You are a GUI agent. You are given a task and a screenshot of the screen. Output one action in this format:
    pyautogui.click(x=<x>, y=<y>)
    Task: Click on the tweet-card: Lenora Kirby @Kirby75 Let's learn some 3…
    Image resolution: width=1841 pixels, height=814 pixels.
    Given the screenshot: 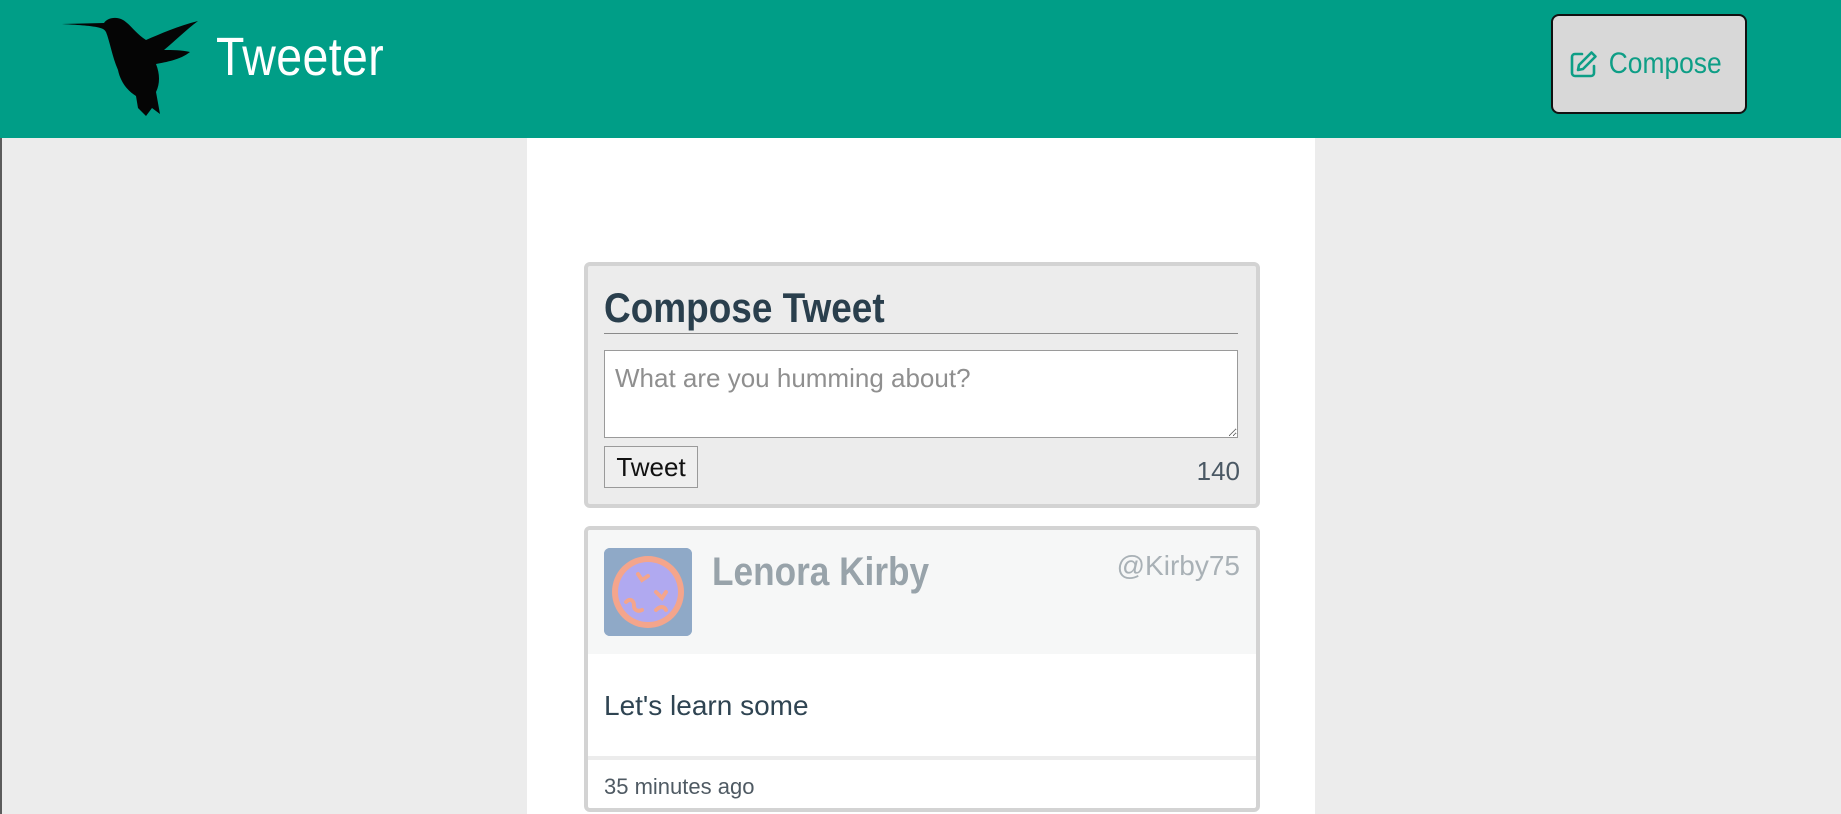 What is the action you would take?
    pyautogui.click(x=922, y=669)
    